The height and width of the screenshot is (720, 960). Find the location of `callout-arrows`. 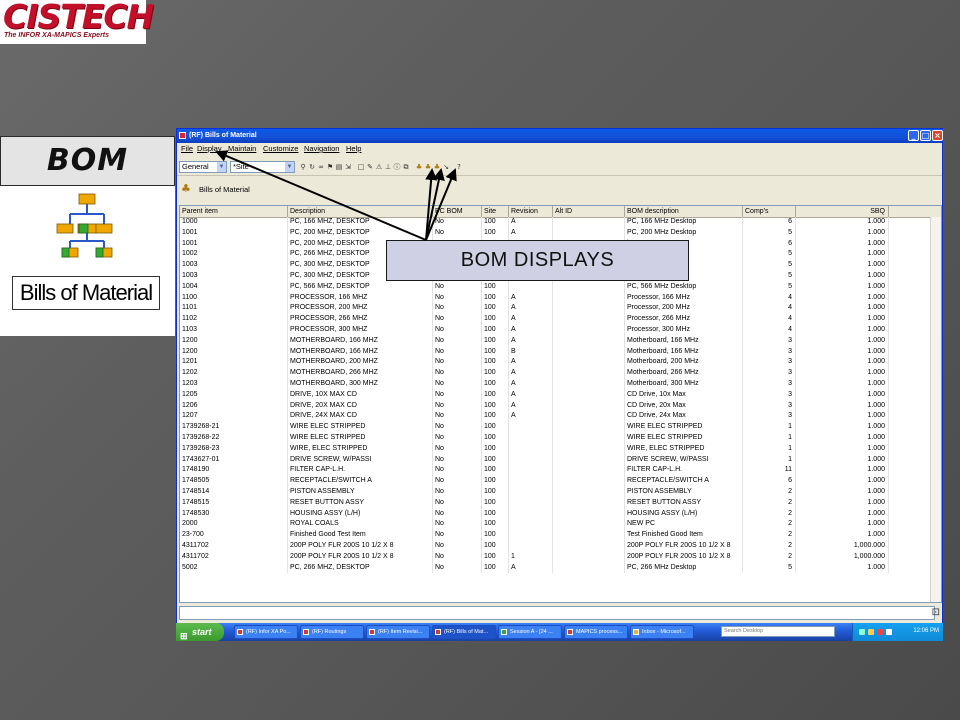

callout-arrows is located at coordinates (336, 195).